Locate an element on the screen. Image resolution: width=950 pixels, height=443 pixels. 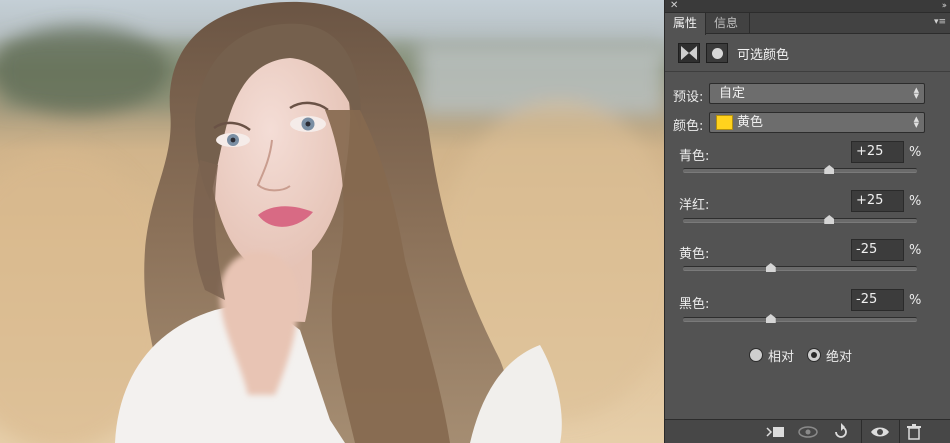
preset-value: 自定 is located at coordinates (732, 93).